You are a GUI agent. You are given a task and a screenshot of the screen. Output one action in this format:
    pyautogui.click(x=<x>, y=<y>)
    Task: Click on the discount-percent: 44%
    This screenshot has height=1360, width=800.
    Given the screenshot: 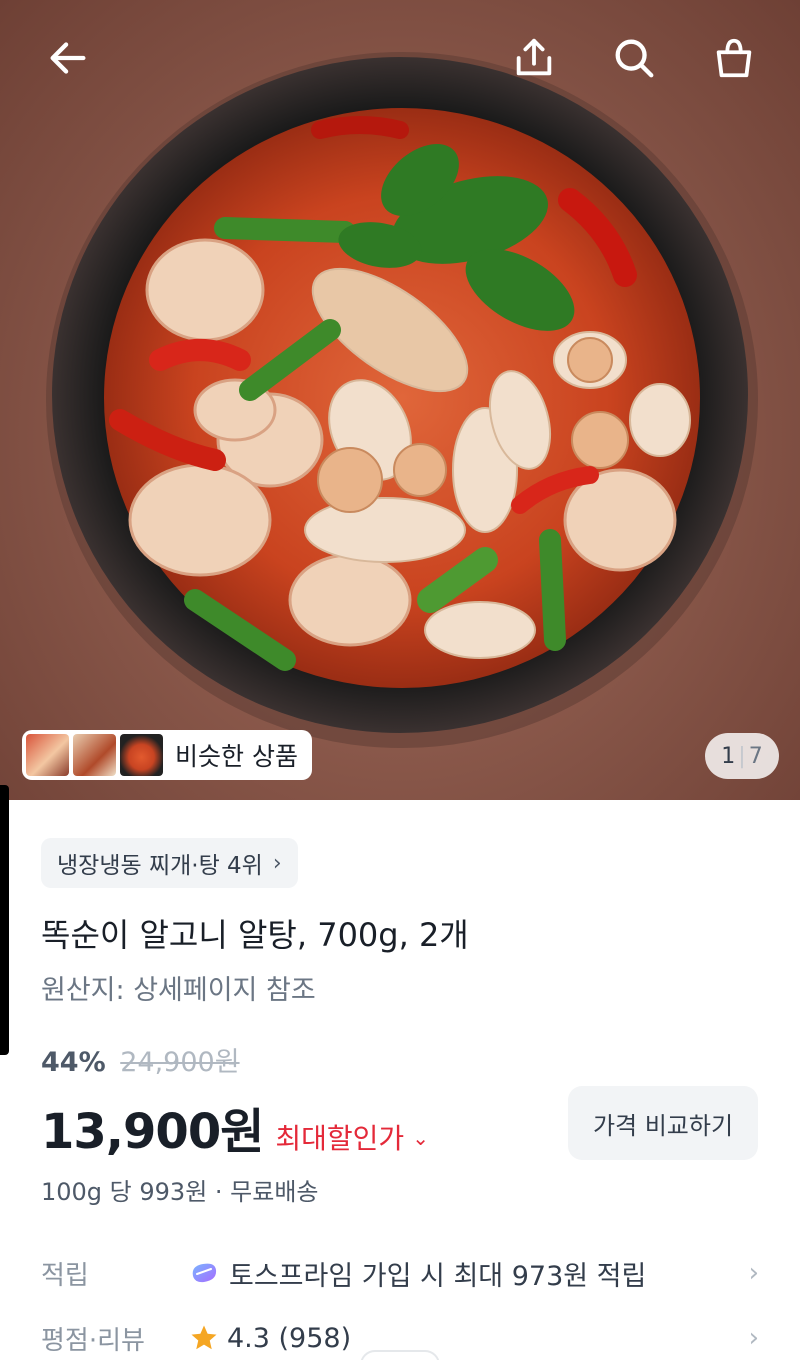 What is the action you would take?
    pyautogui.click(x=73, y=1062)
    